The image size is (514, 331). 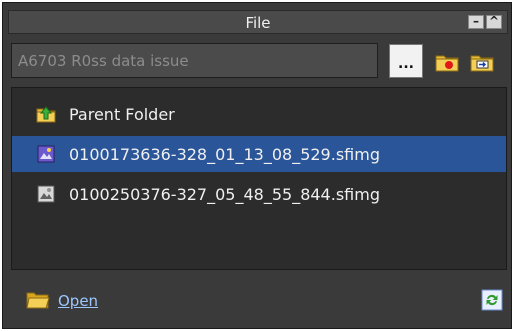 I want to click on panel-title: File, so click(x=258, y=23).